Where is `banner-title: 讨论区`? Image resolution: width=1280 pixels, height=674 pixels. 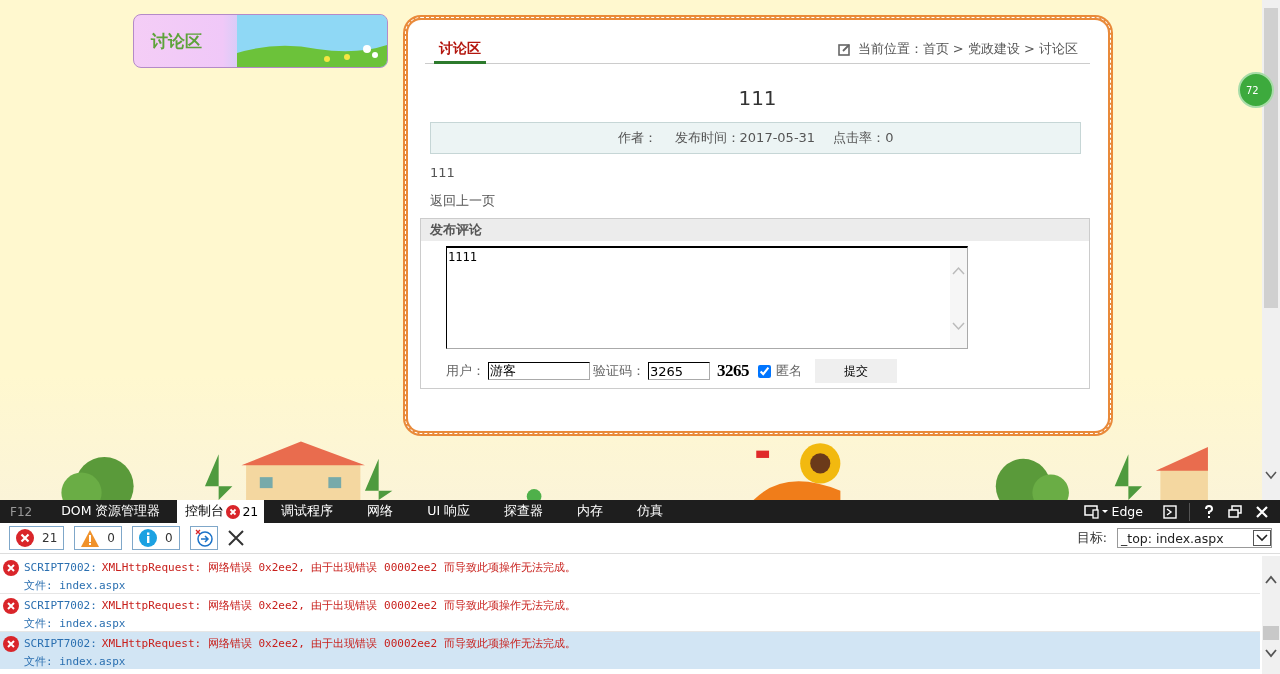
banner-title: 讨论区 is located at coordinates (175, 41).